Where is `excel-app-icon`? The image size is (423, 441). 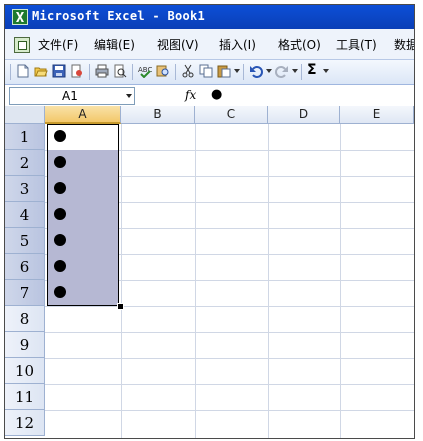
excel-app-icon is located at coordinates (20, 17).